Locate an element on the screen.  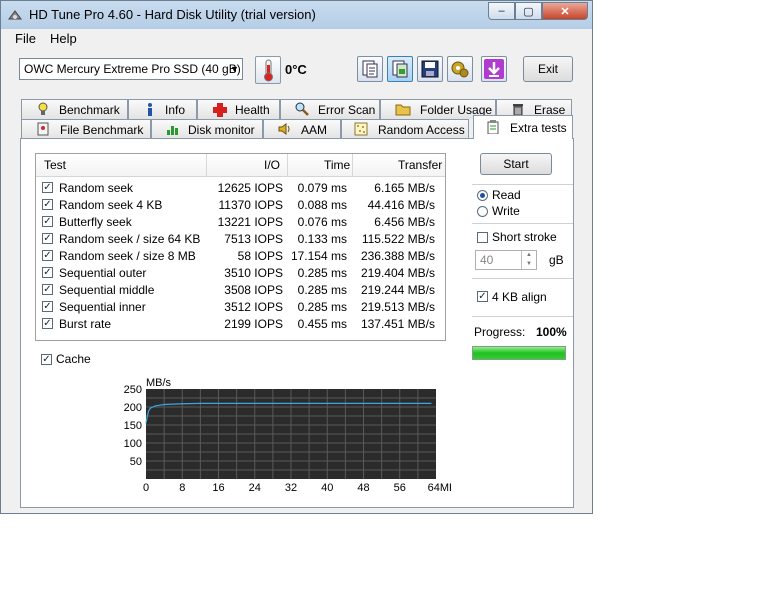
tab-file-benchmark-label: File Benchmark is located at coordinates (102, 130).